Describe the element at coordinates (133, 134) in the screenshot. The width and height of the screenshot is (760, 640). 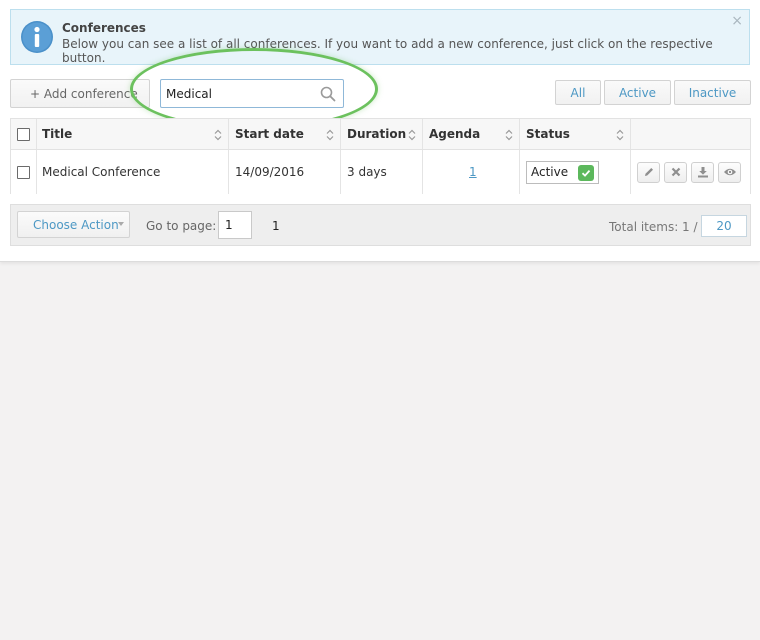
I see `header-title: Title` at that location.